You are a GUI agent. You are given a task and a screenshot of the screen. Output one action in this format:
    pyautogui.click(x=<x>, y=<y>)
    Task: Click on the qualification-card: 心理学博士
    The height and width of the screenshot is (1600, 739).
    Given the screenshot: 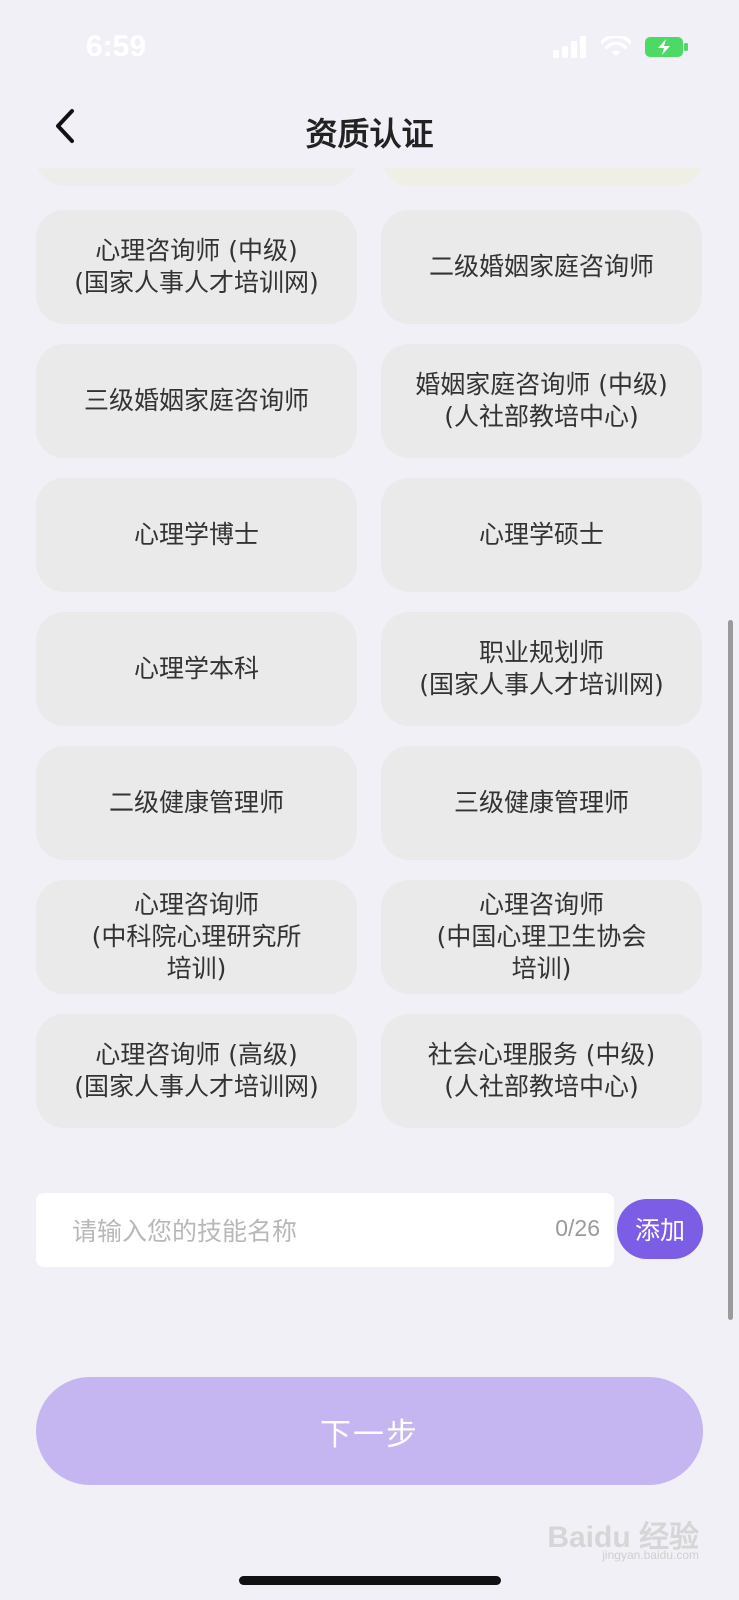 What is the action you would take?
    pyautogui.click(x=196, y=535)
    